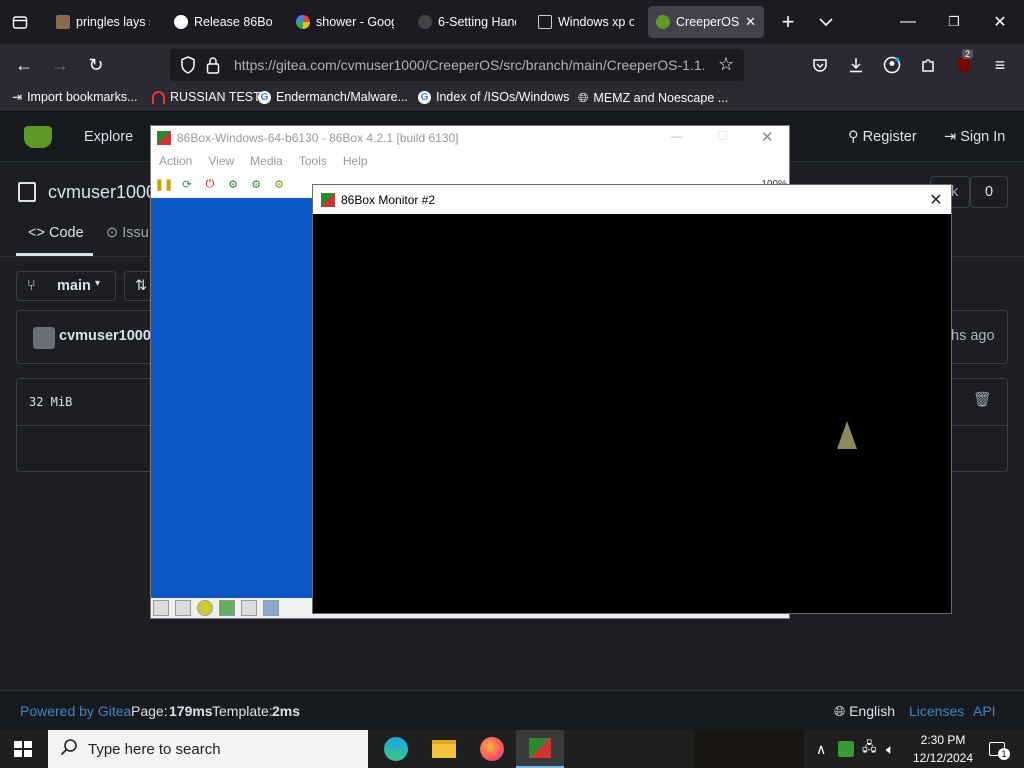 The image size is (1024, 768). What do you see at coordinates (96, 65) in the screenshot?
I see `reload-icon: ↻` at bounding box center [96, 65].